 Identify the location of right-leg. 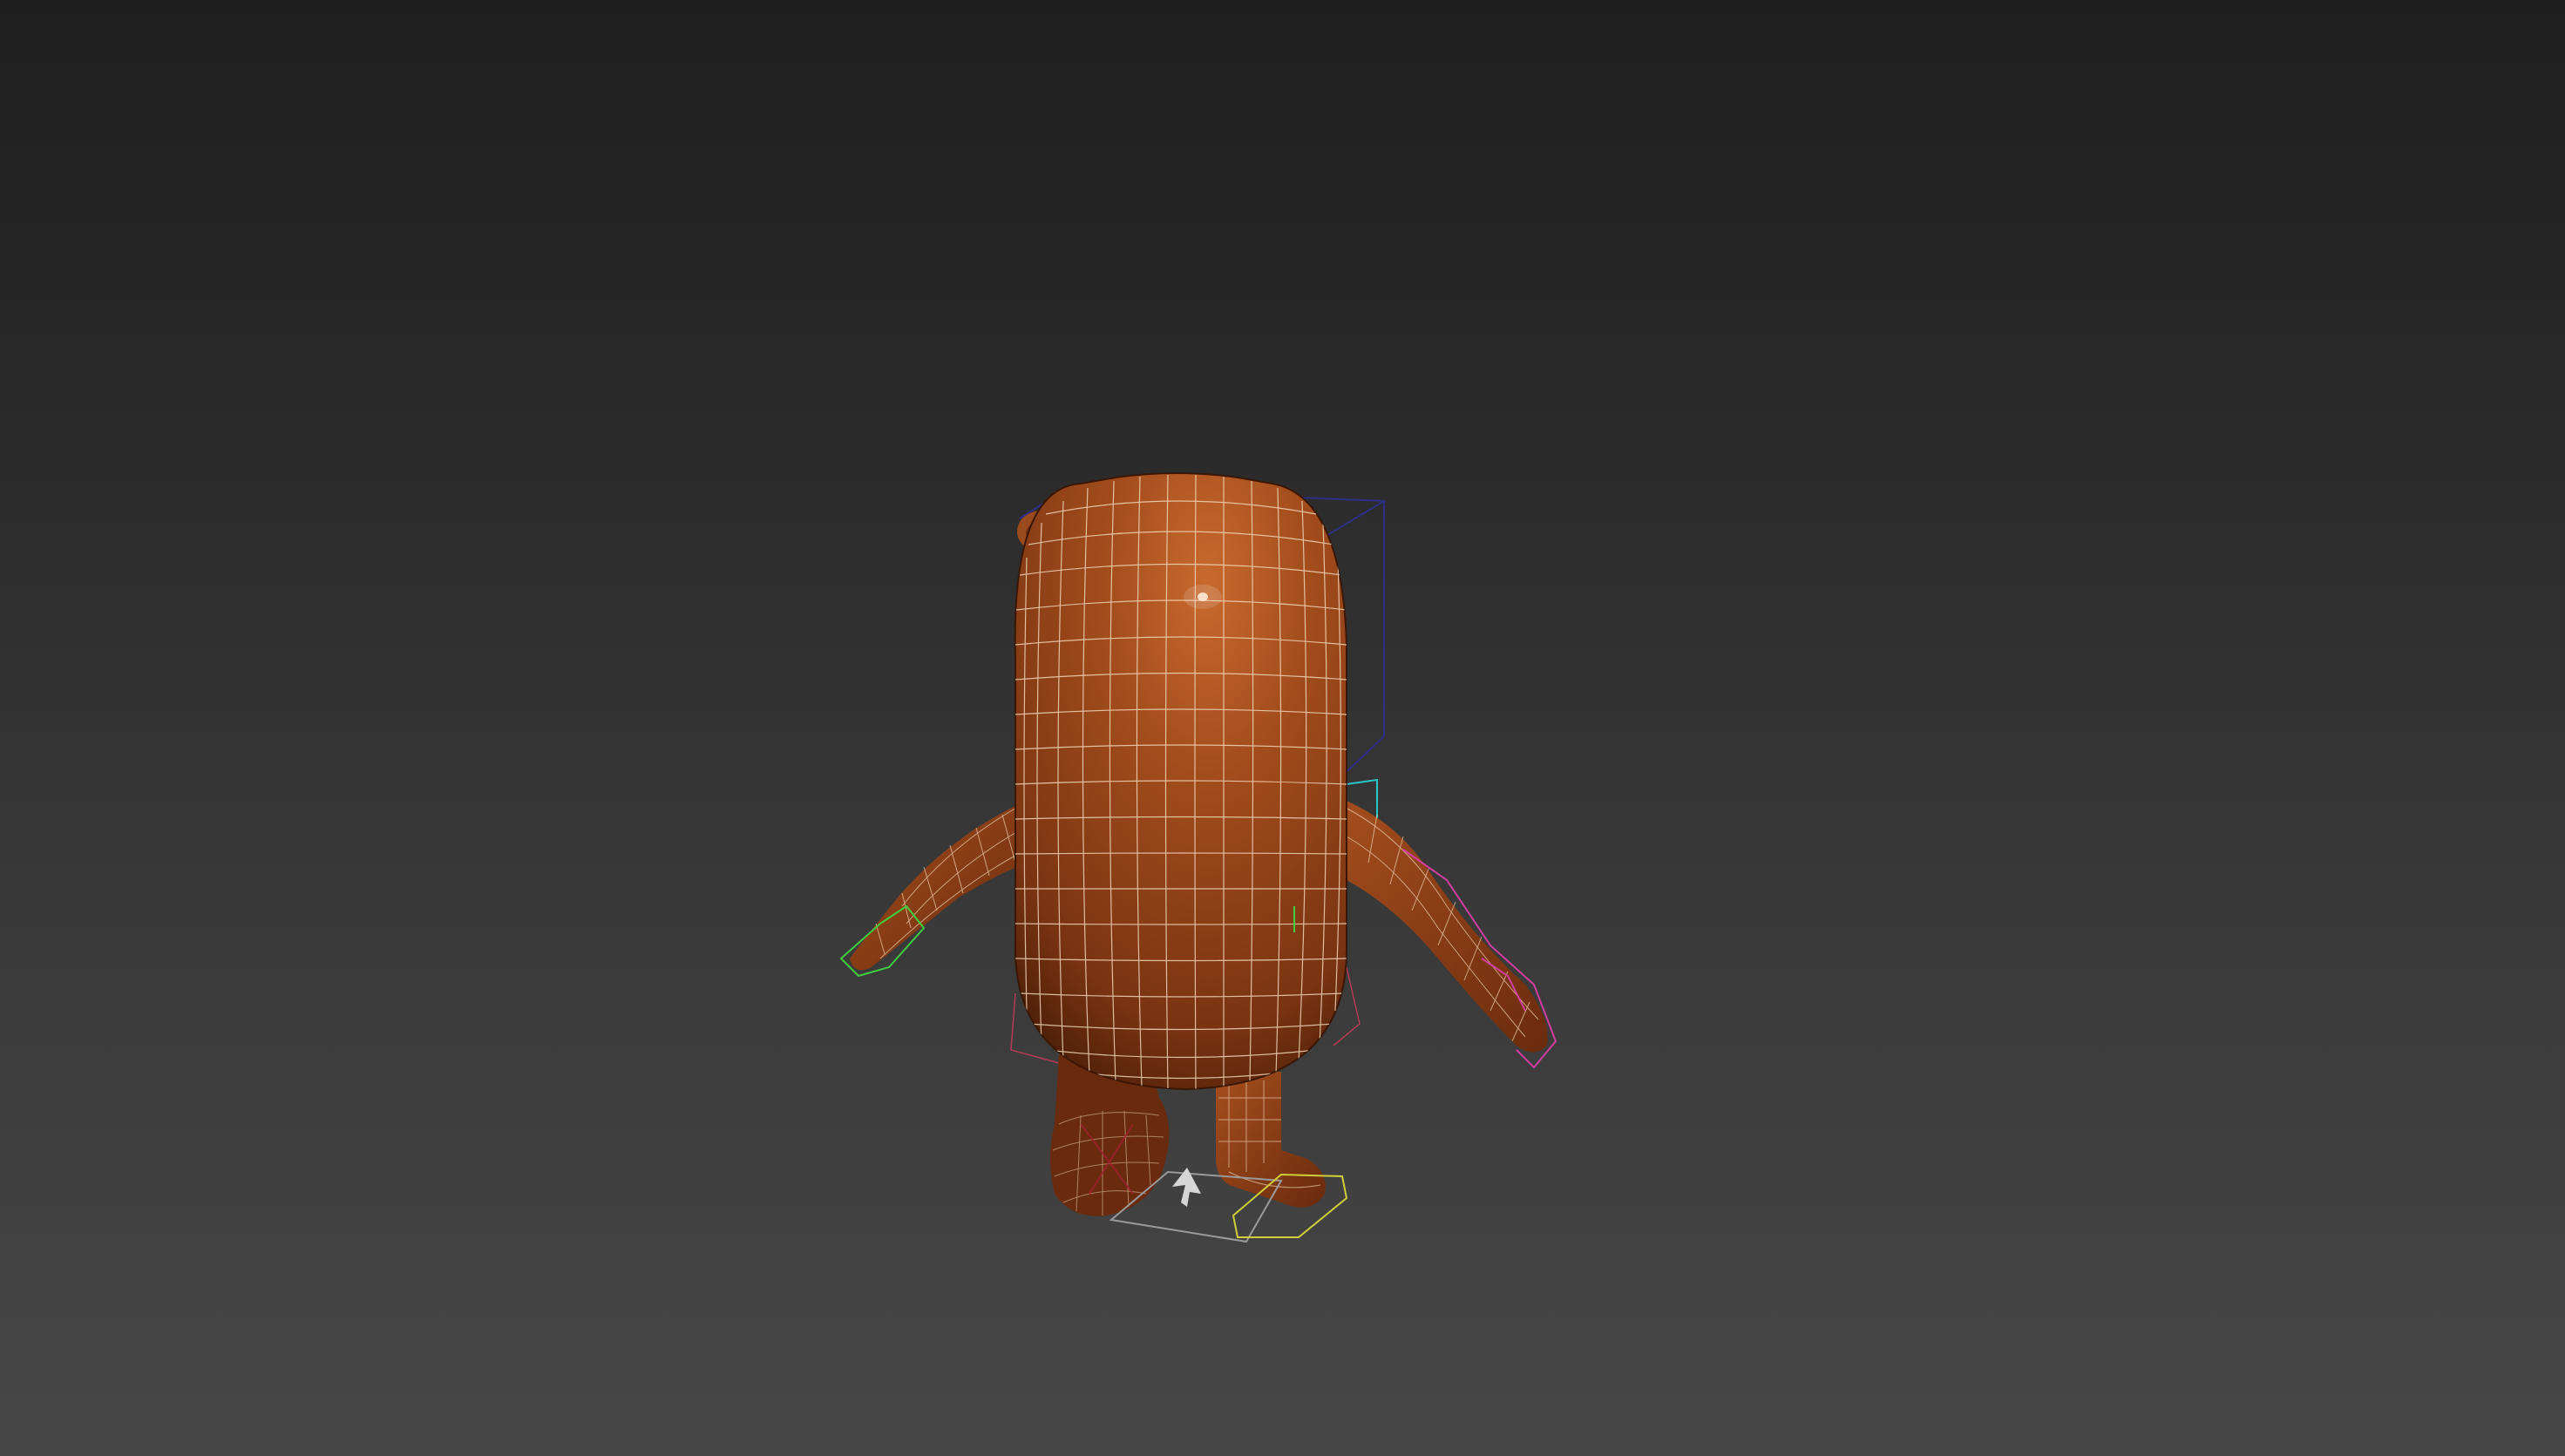
(1271, 1140).